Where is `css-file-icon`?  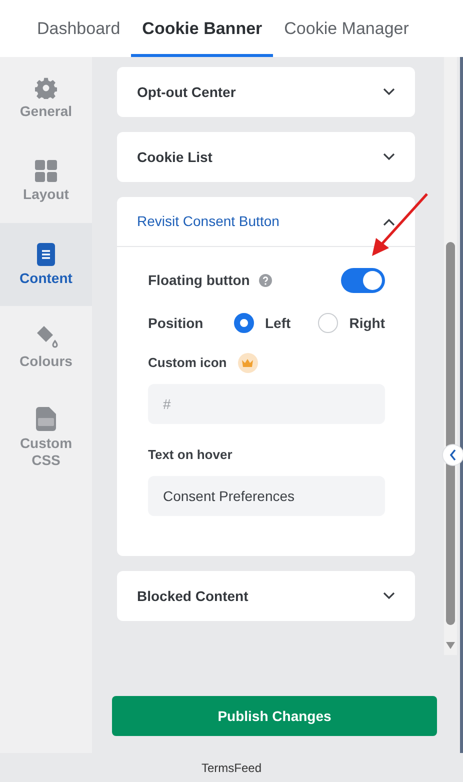 css-file-icon is located at coordinates (46, 419).